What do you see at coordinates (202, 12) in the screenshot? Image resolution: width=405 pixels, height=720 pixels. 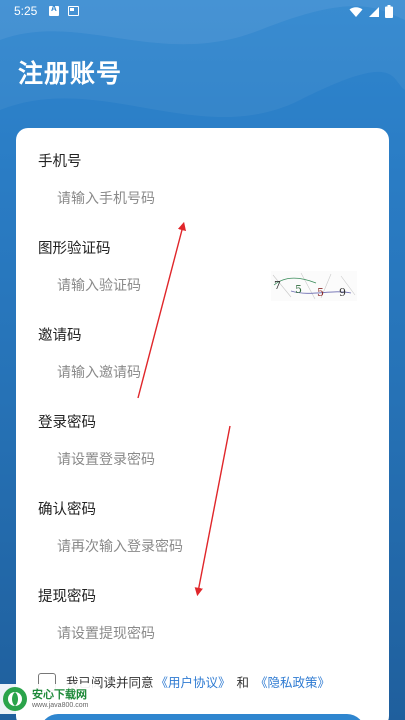 I see `status-bar: 5:25` at bounding box center [202, 12].